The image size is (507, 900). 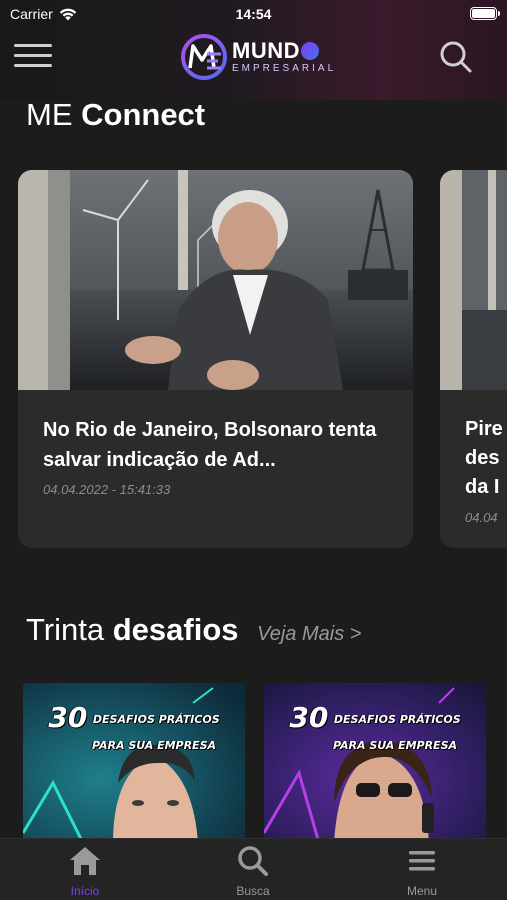 What do you see at coordinates (85, 861) in the screenshot?
I see `home-icon` at bounding box center [85, 861].